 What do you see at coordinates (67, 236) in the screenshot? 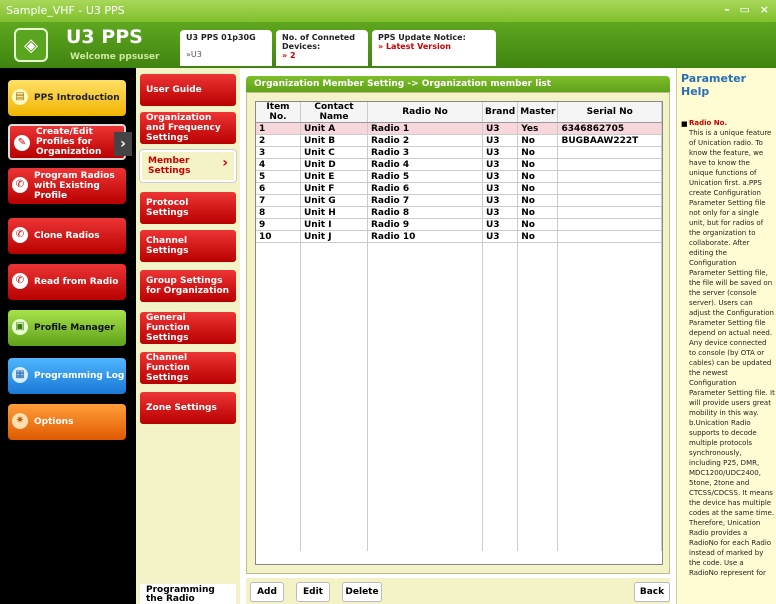
I see `nav-clone-radios: ✆ Clone Radios` at bounding box center [67, 236].